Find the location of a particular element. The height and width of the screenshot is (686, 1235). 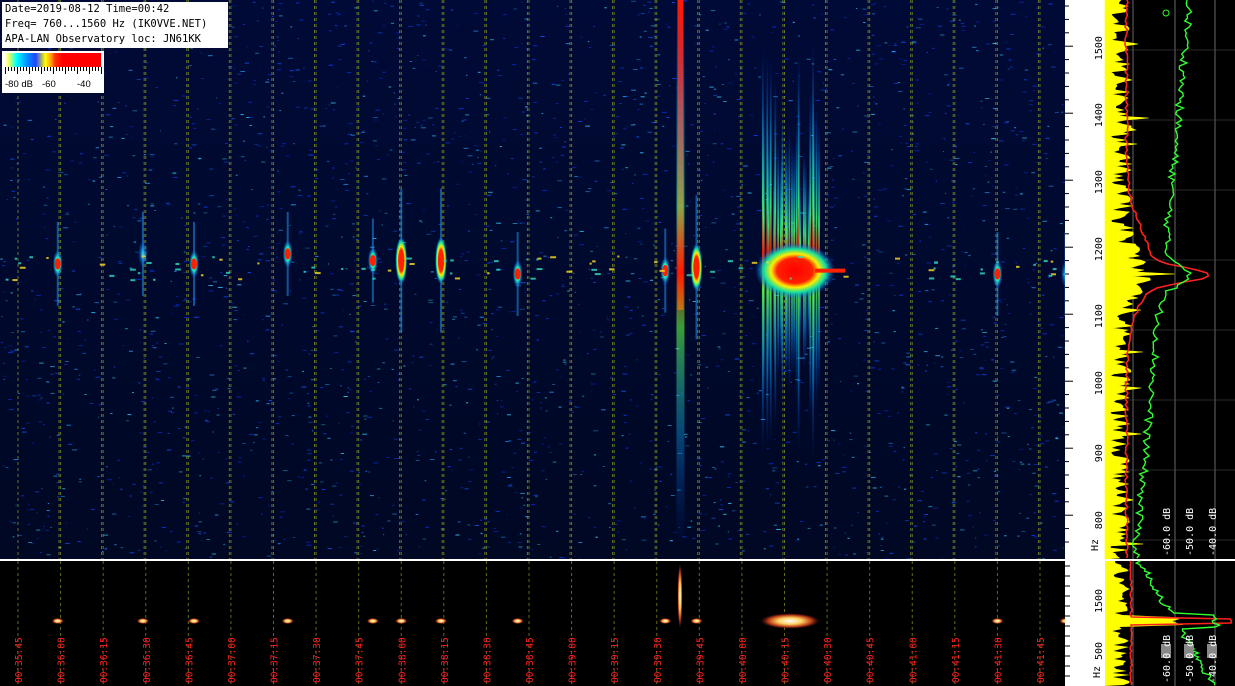

panel-separator is located at coordinates (617, 560).